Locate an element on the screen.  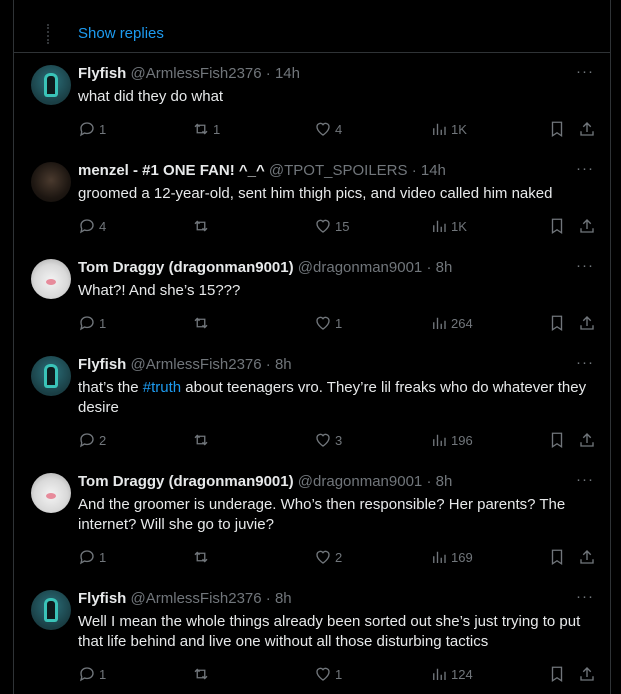
views-button: 124 is located at coordinates (451, 674).